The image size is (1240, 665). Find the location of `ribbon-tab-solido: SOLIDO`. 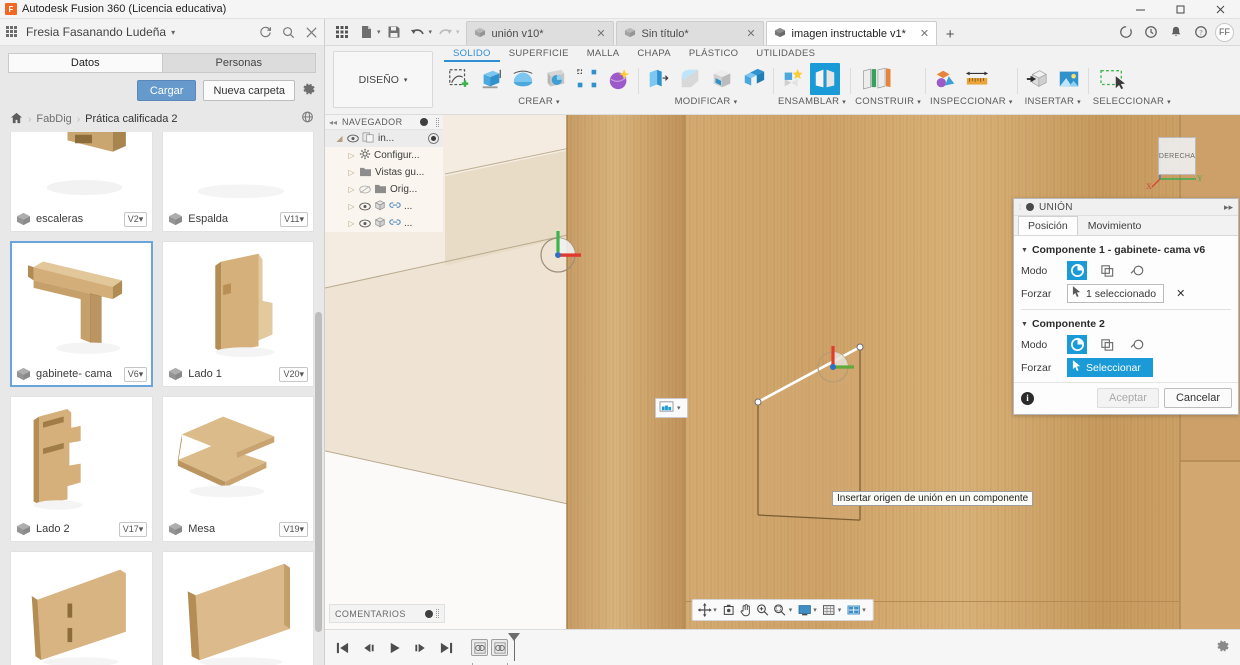

ribbon-tab-solido: SOLIDO is located at coordinates (472, 55).